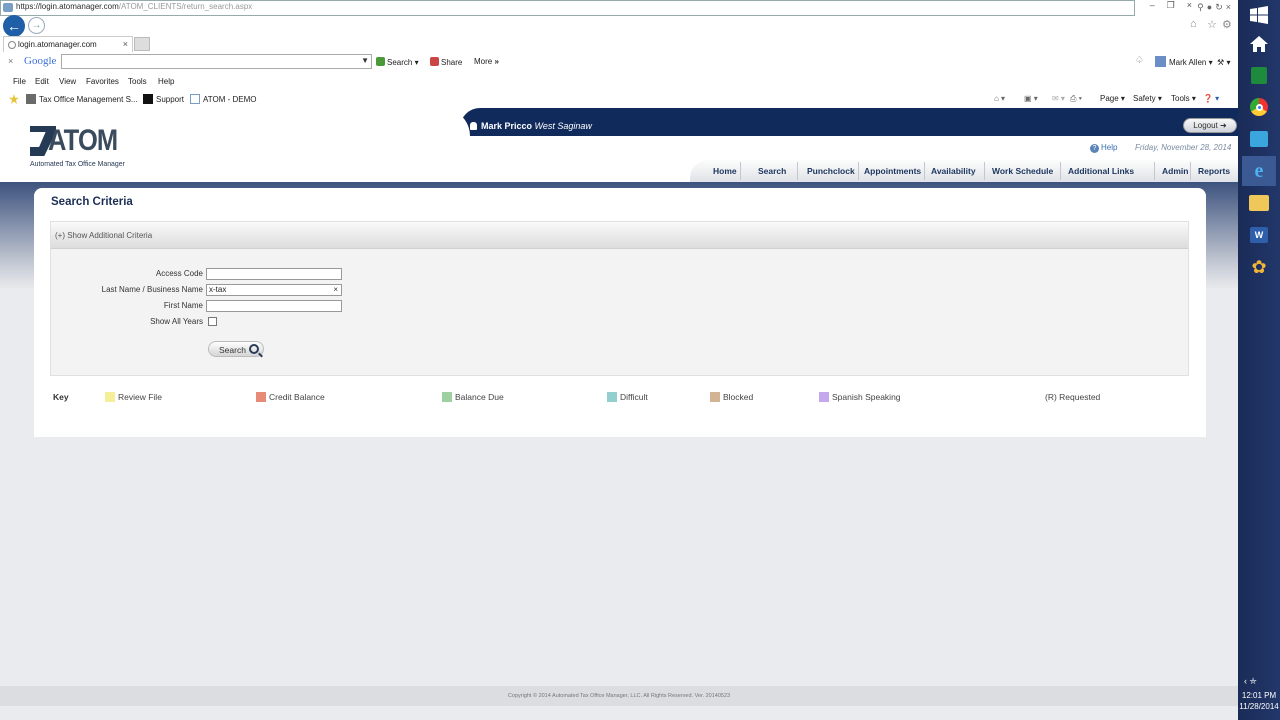  What do you see at coordinates (860, 397) in the screenshot?
I see `legend-item: Spanish Speaking` at bounding box center [860, 397].